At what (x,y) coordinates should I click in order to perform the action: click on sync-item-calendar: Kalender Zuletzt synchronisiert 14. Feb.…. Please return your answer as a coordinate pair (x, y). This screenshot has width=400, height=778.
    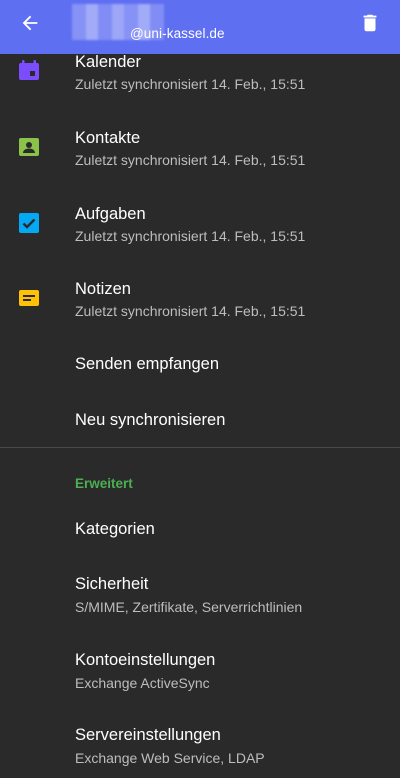
    Looking at the image, I should click on (200, 78).